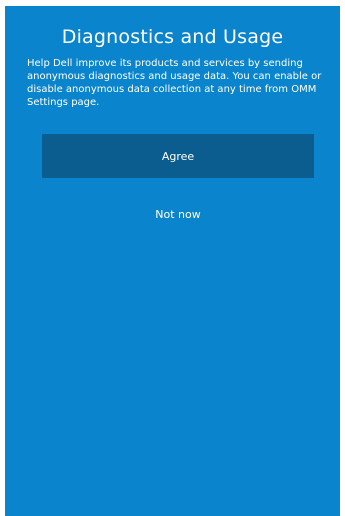  I want to click on not-now-button: Not now, so click(178, 214).